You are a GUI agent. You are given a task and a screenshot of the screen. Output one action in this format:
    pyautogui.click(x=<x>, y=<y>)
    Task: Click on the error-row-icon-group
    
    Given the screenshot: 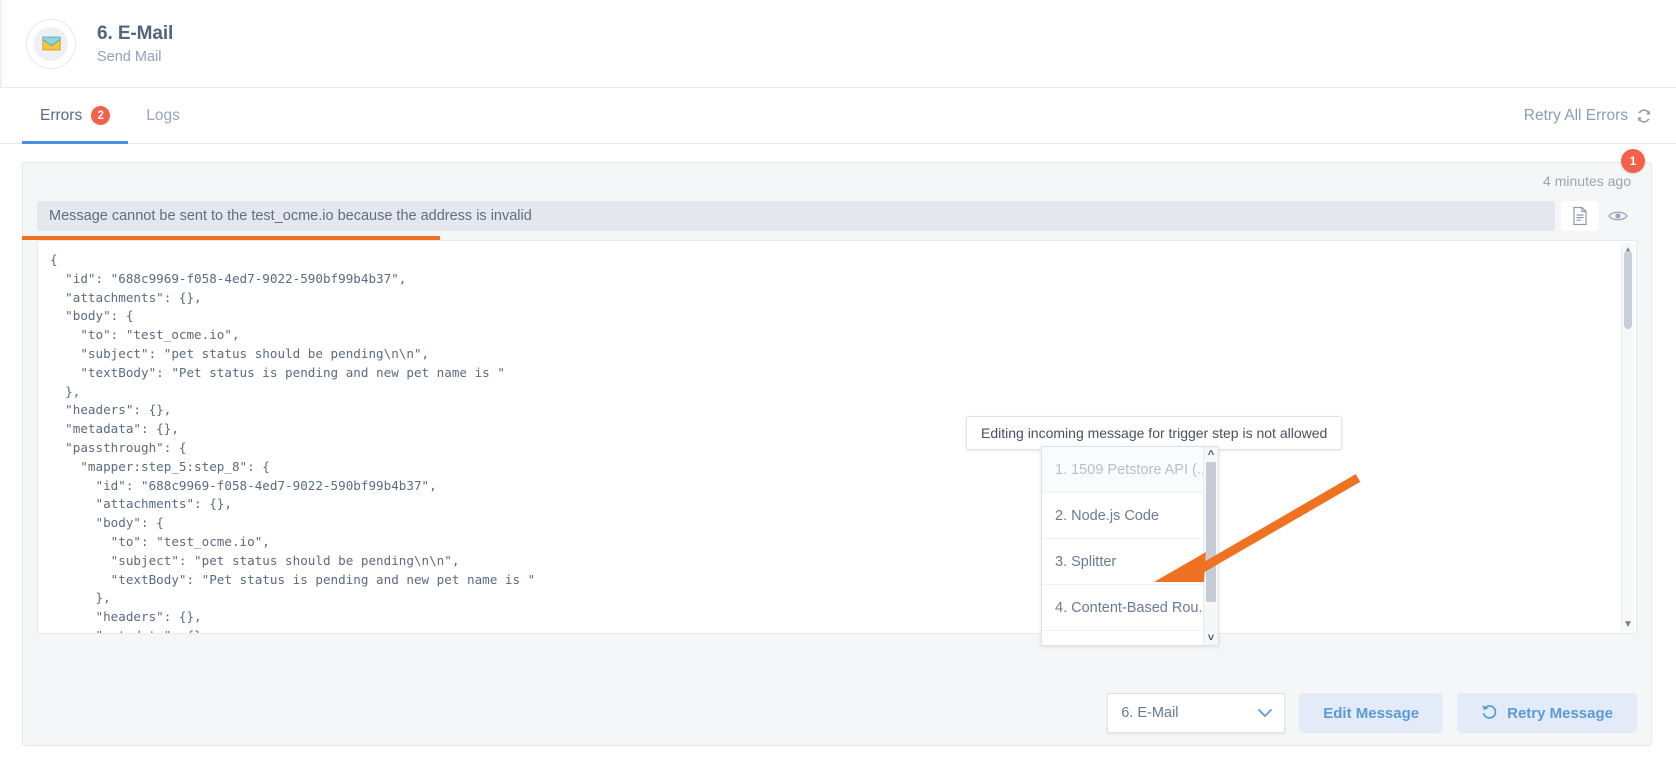 What is the action you would take?
    pyautogui.click(x=1599, y=216)
    